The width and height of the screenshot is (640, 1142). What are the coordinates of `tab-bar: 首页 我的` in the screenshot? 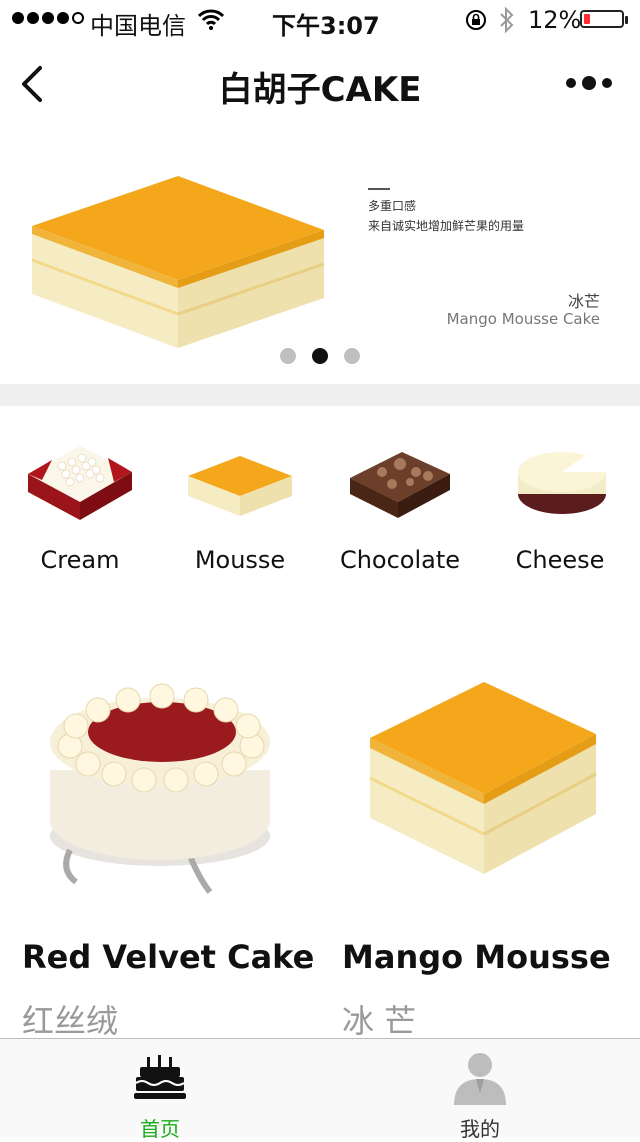 It's located at (320, 1089).